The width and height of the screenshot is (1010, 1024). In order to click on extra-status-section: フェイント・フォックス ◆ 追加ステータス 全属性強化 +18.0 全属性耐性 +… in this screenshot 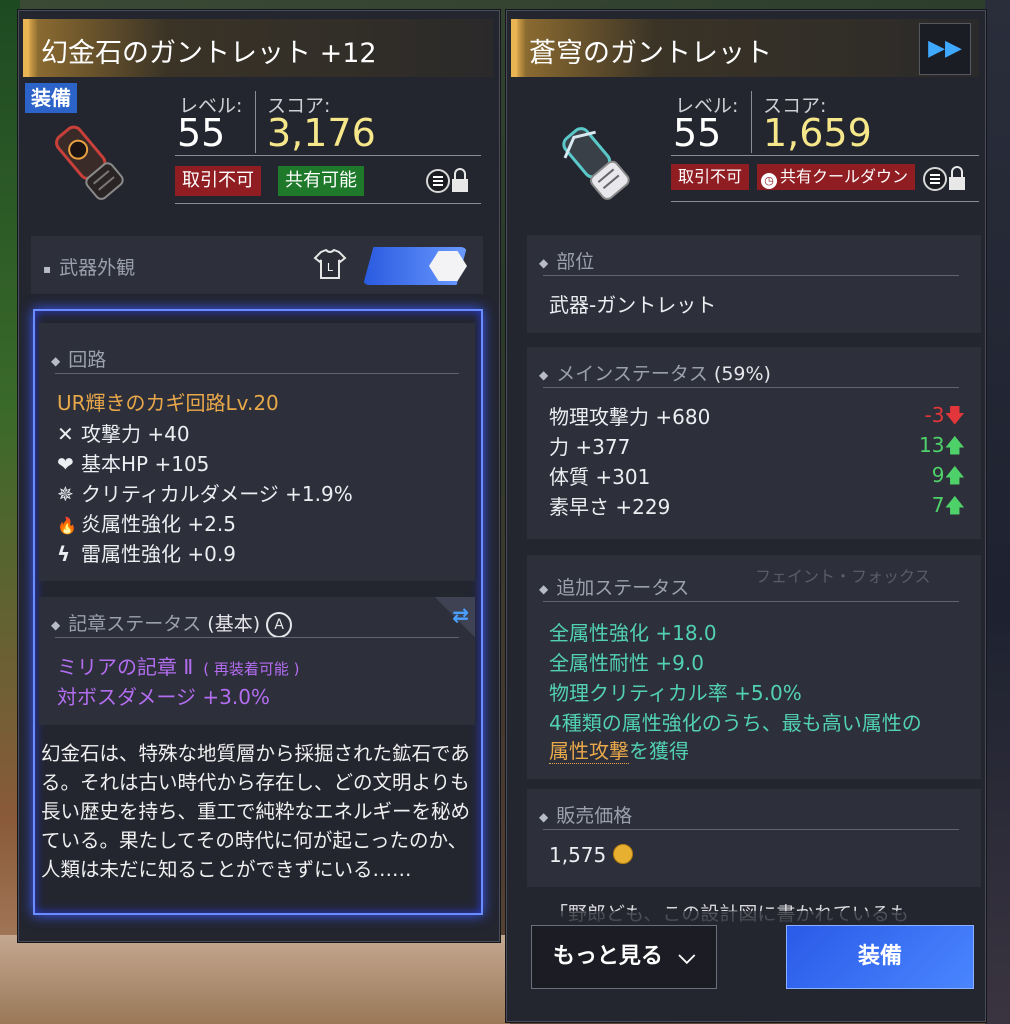, I will do `click(754, 667)`.